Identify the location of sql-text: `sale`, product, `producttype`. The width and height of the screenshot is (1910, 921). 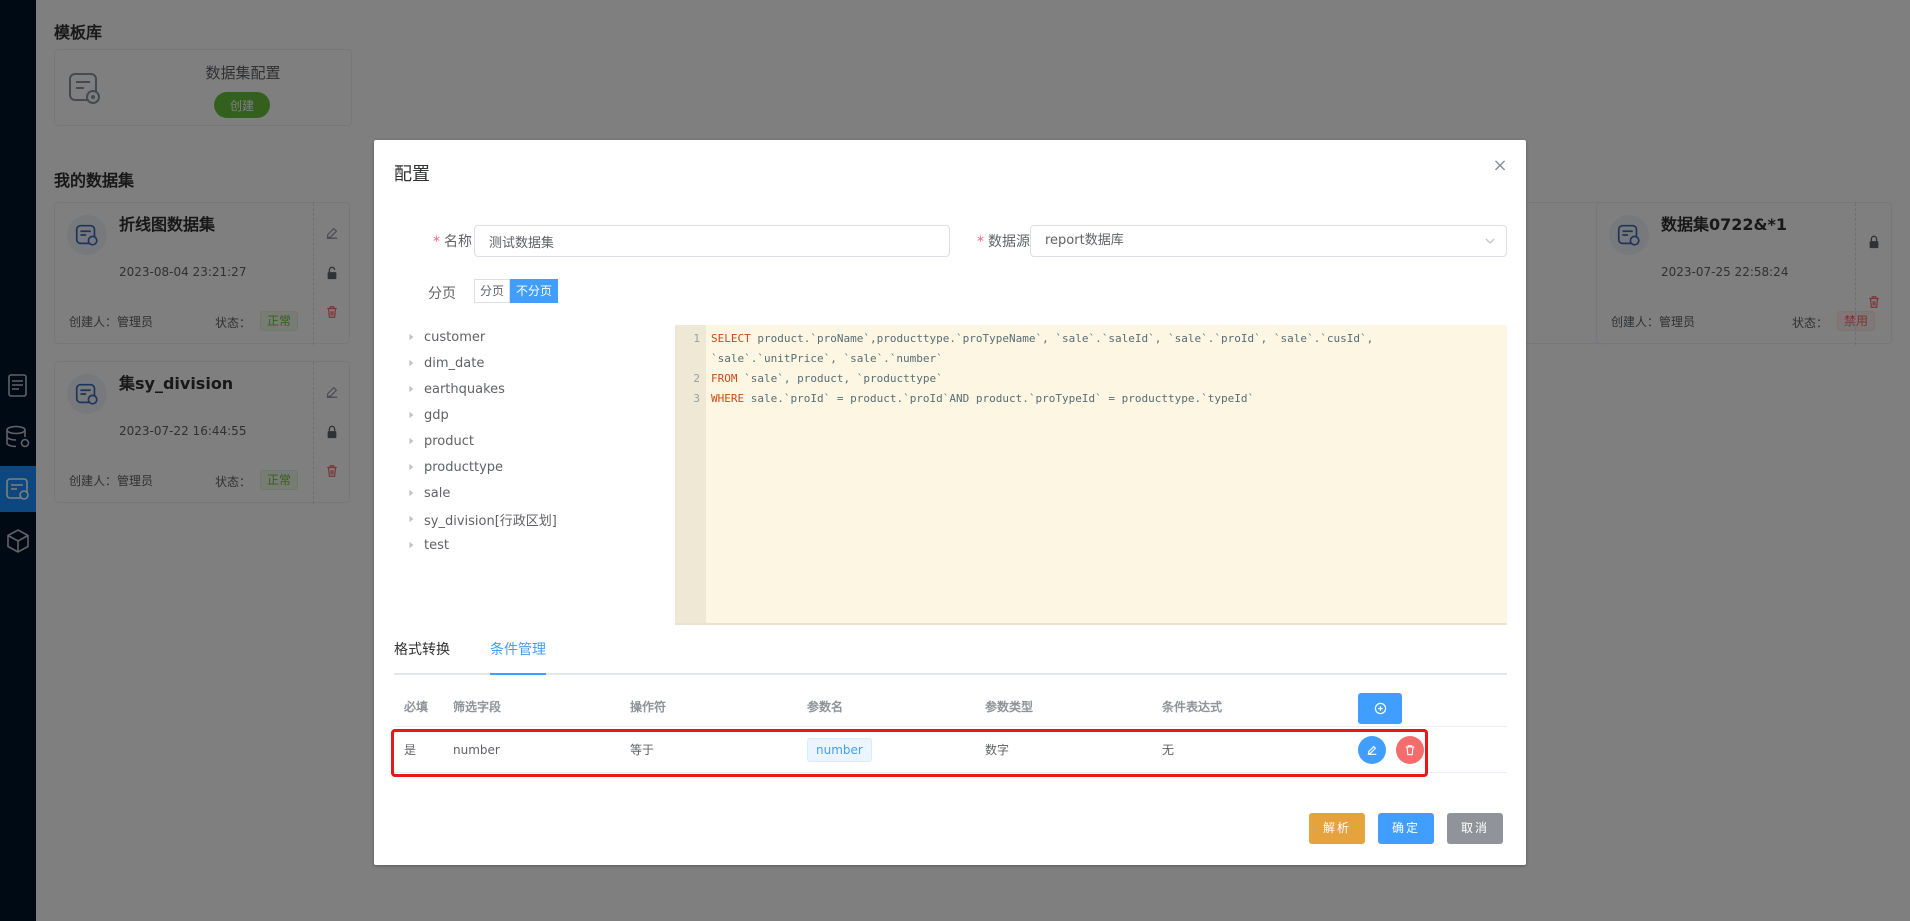
(840, 378).